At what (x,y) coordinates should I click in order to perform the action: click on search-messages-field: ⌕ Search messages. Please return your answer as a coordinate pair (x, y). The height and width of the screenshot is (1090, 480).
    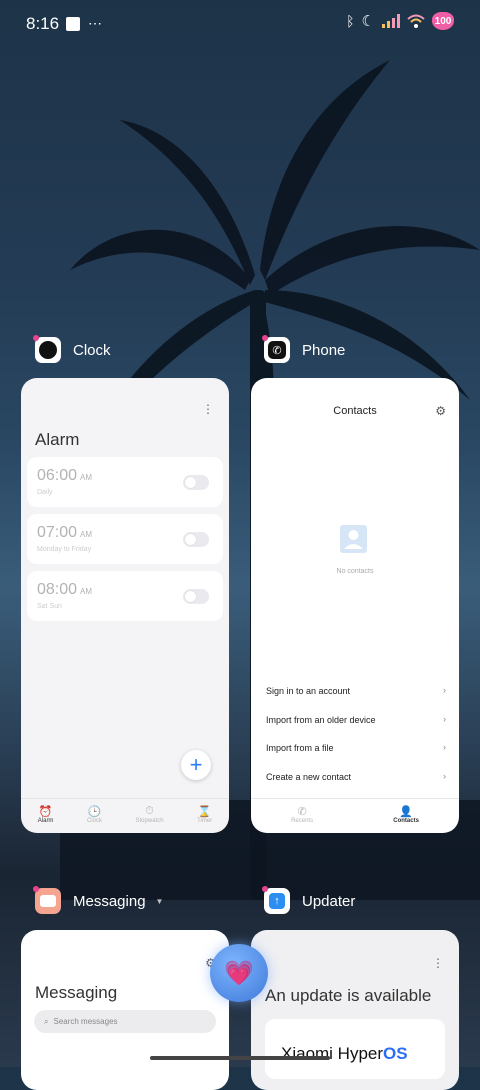
    Looking at the image, I should click on (125, 1021).